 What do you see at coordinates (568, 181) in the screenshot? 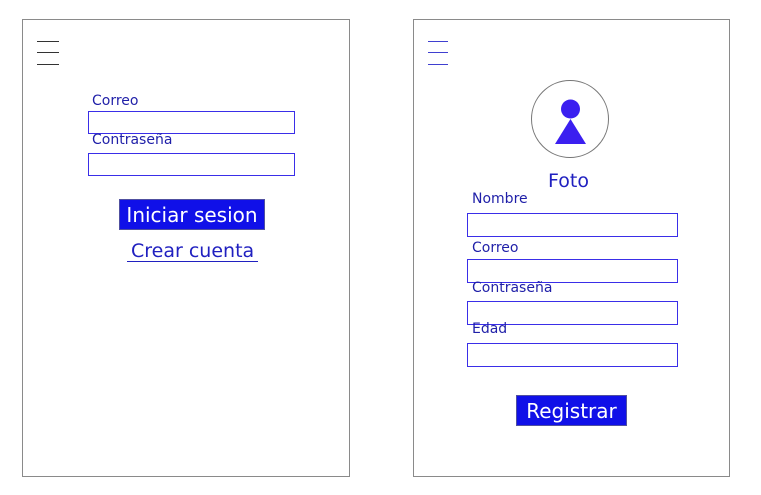
I see `photo-label: Foto` at bounding box center [568, 181].